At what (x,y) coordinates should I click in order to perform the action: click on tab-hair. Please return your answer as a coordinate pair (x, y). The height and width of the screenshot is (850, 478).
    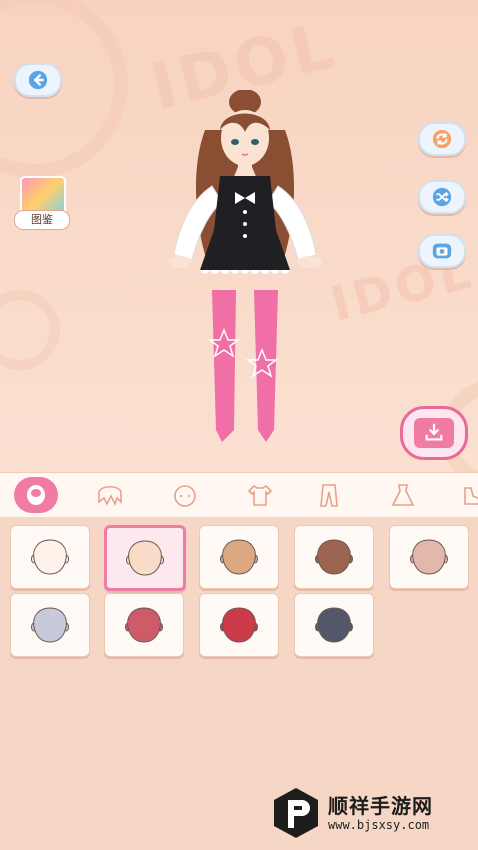
    Looking at the image, I should click on (110, 495).